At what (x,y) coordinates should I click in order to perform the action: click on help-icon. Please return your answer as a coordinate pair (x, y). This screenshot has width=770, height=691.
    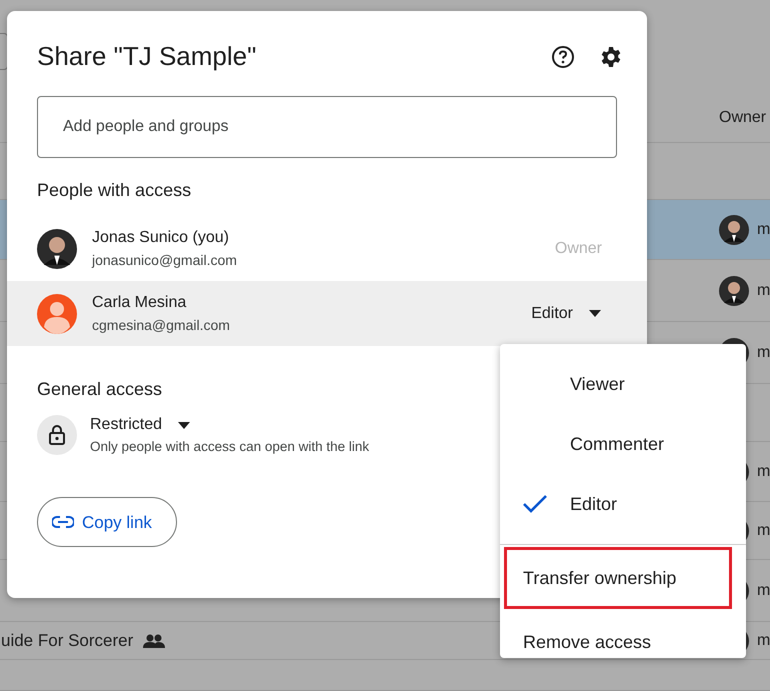
    Looking at the image, I should click on (563, 56).